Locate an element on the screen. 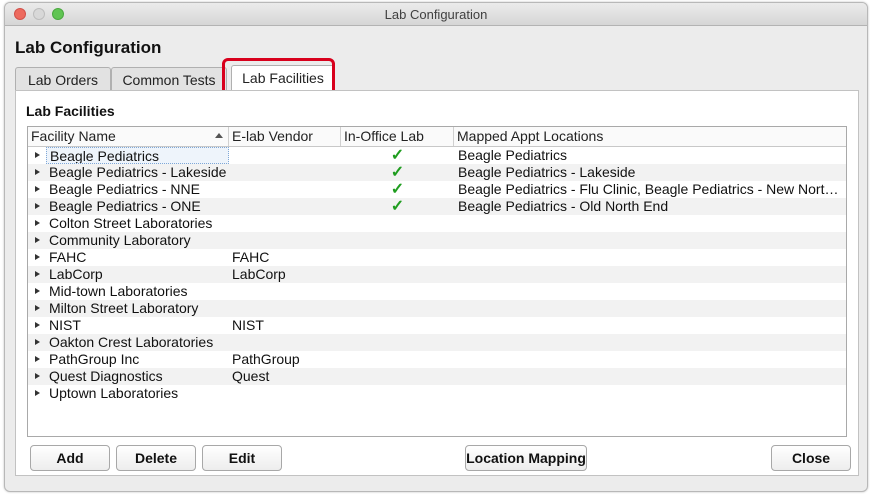  facility-name-cell: Colton Street Laboratories is located at coordinates (131, 223).